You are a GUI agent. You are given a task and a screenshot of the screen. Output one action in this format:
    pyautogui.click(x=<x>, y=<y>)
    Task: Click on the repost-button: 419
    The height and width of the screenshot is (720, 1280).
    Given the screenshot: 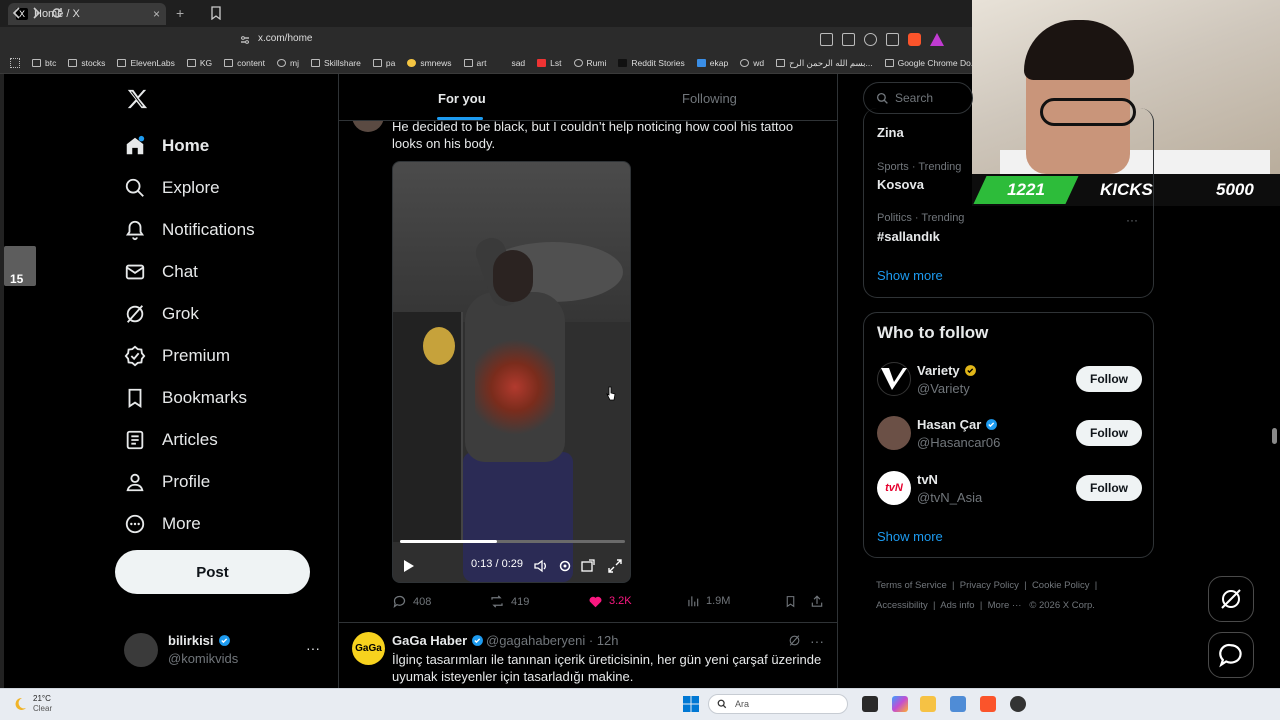 What is the action you would take?
    pyautogui.click(x=509, y=601)
    